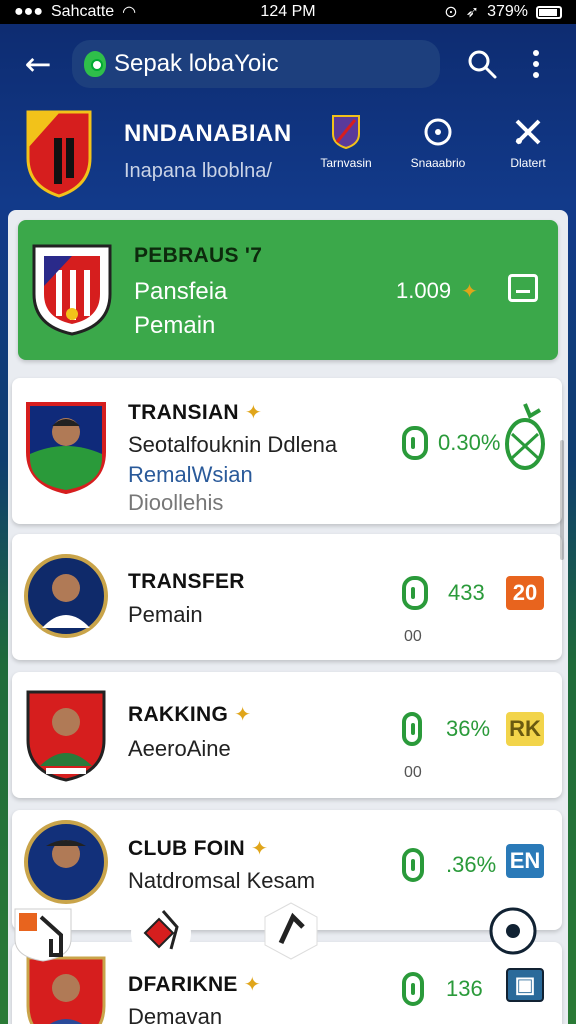  I want to click on search-text: Sepak lobaYoic, so click(196, 63).